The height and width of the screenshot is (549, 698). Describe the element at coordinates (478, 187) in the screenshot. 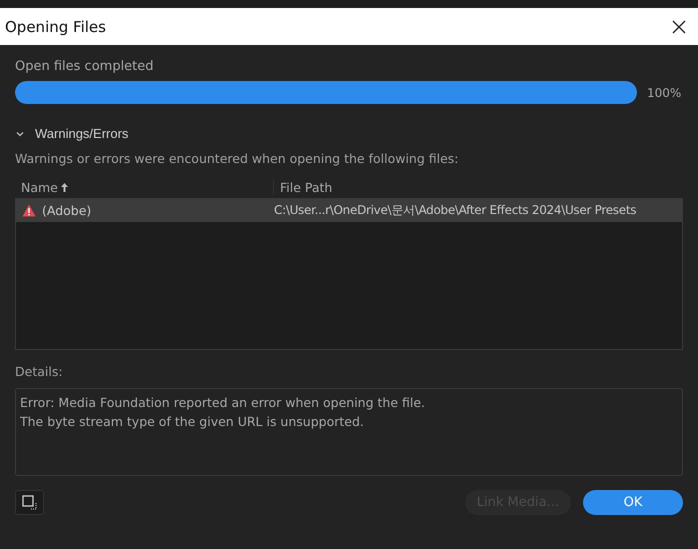

I see `column-header: File Path` at that location.